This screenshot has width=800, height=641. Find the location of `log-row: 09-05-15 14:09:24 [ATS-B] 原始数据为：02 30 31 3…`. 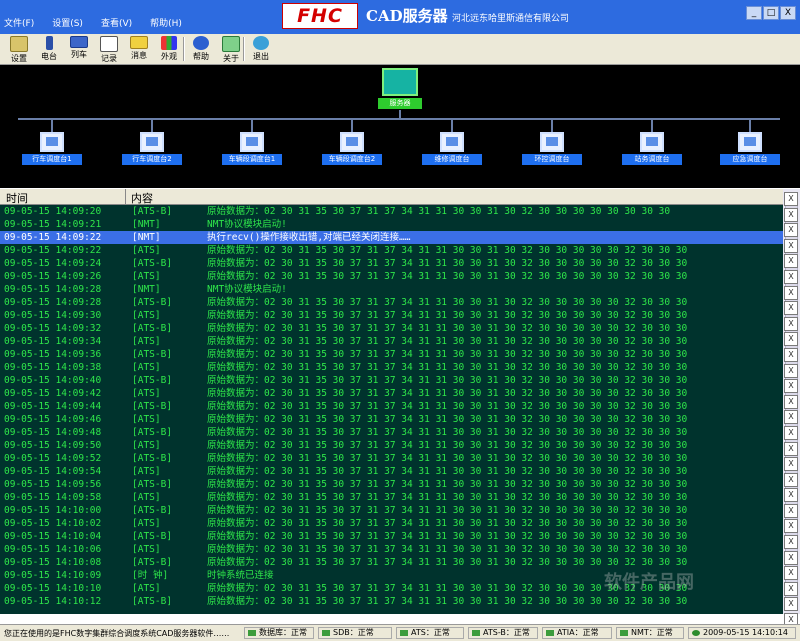

log-row: 09-05-15 14:09:24 [ATS-B] 原始数据为：02 30 31 3… is located at coordinates (391, 263).